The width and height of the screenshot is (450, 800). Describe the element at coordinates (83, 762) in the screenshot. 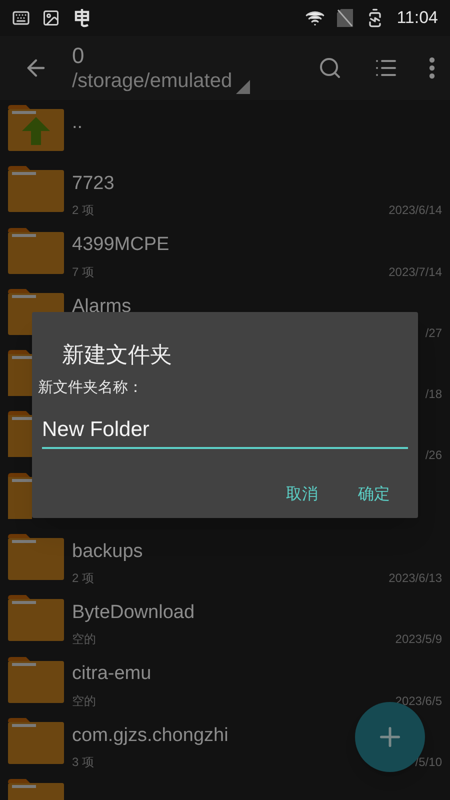

I see `item-count: 3 项` at that location.